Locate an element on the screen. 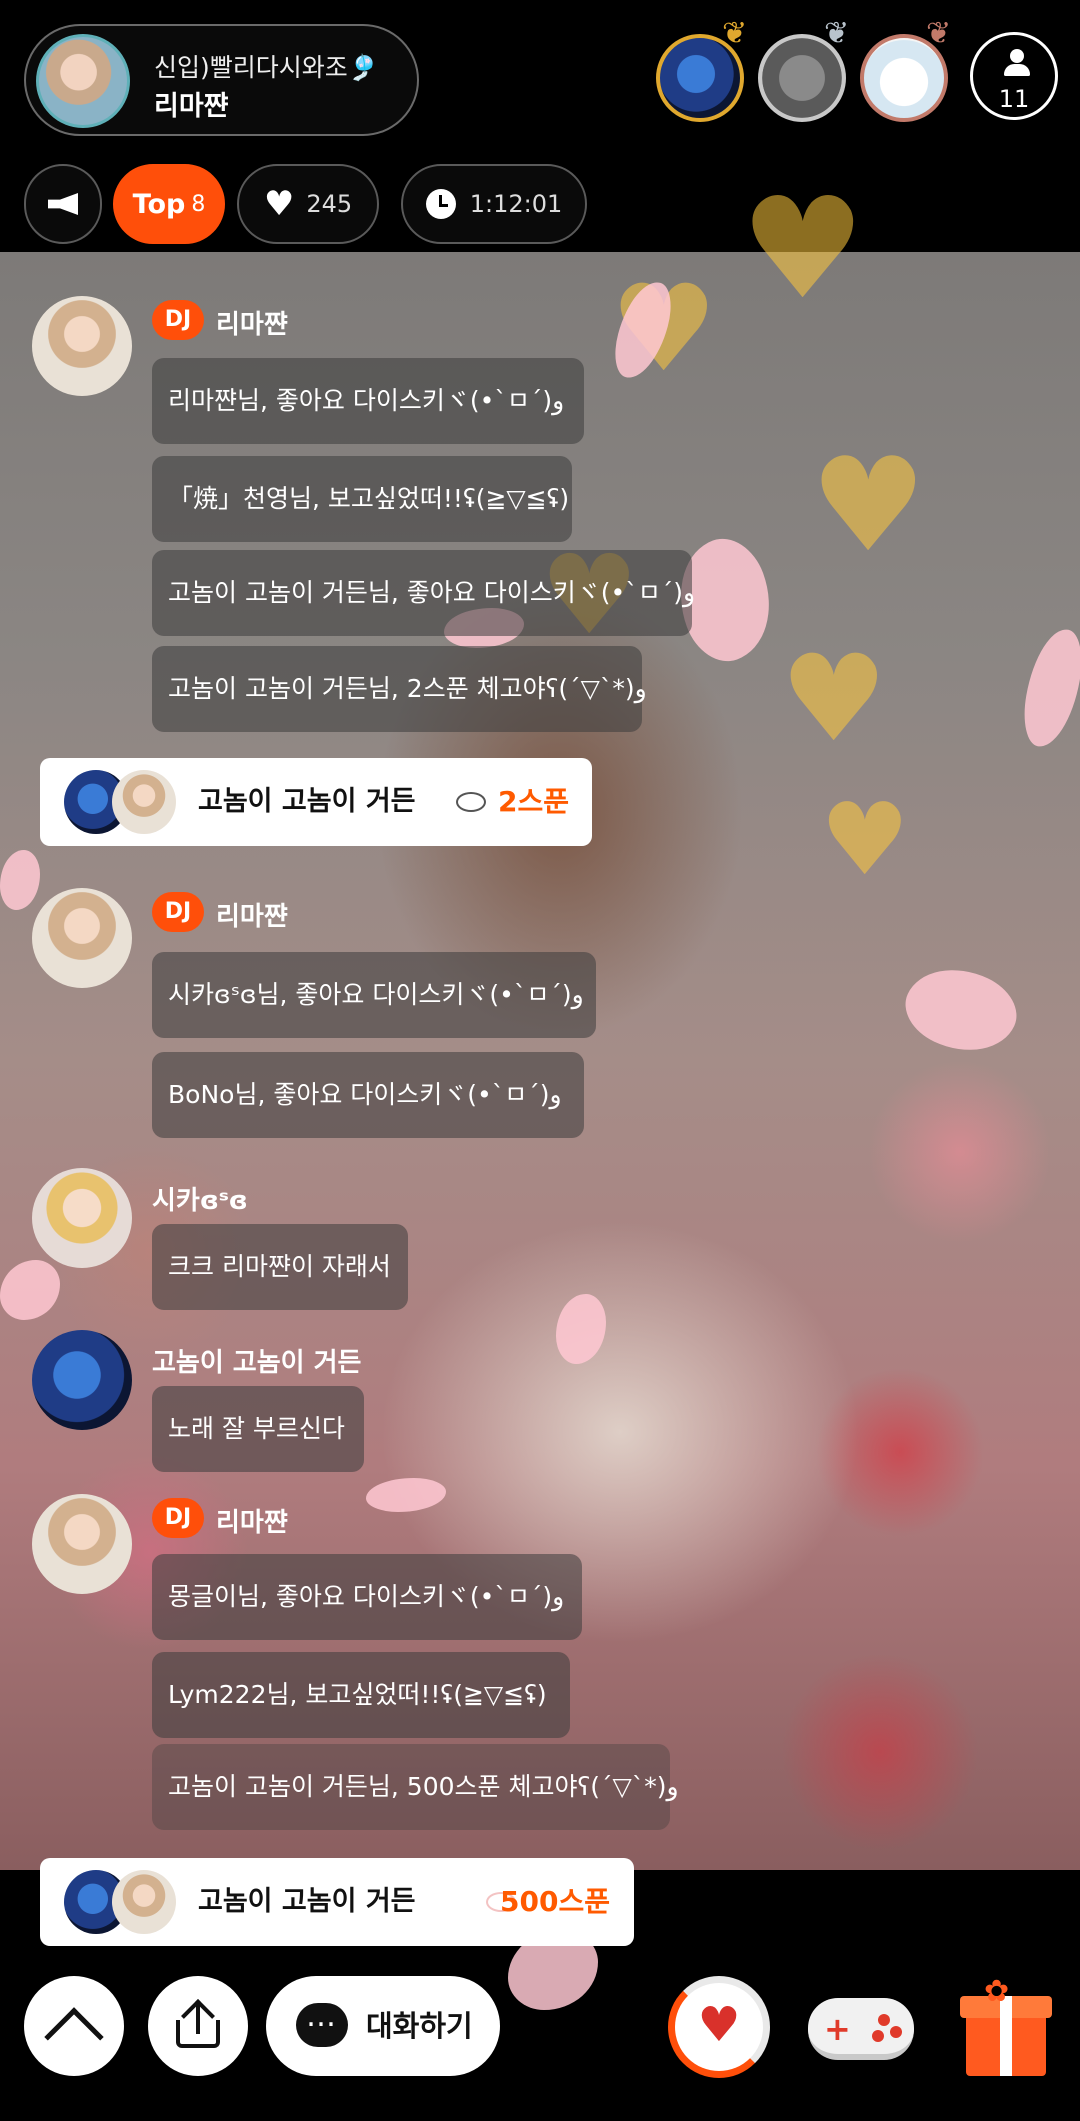  top-count: 8 is located at coordinates (198, 204).